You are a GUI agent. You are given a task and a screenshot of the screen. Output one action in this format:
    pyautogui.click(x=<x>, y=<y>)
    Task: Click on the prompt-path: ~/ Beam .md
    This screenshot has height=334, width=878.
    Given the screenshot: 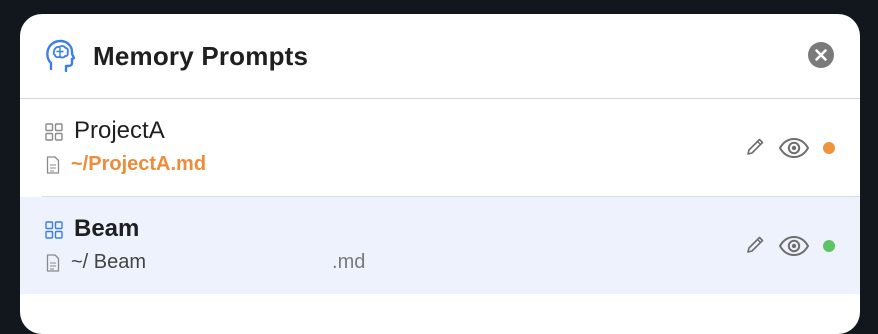 What is the action you would take?
    pyautogui.click(x=218, y=262)
    